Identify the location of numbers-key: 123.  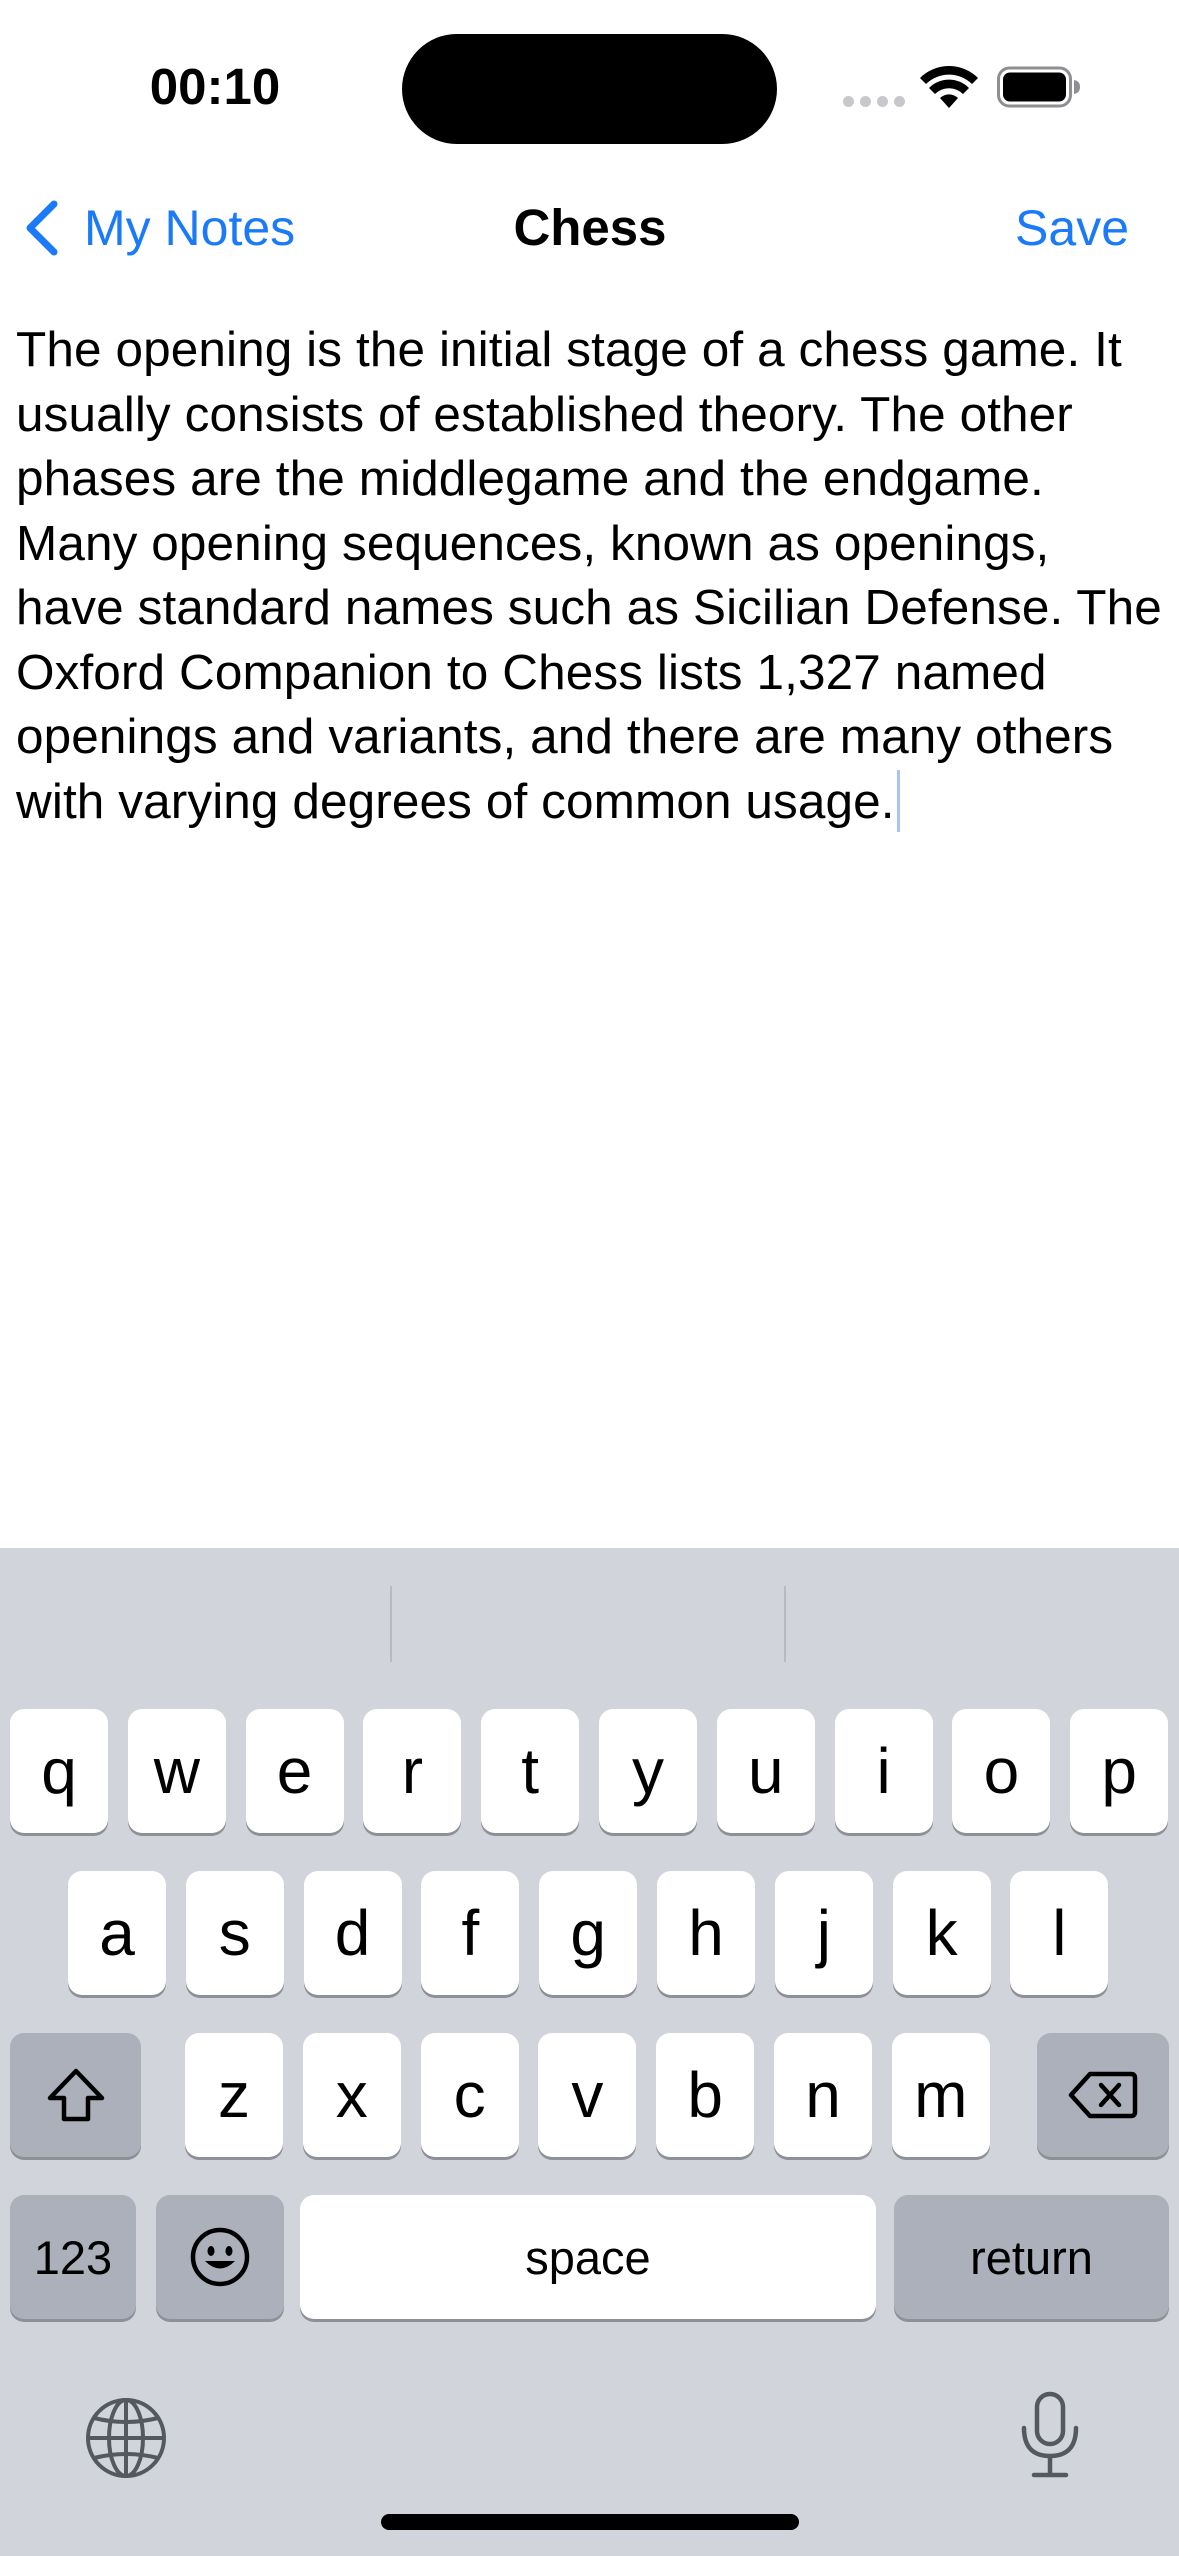
(73, 2257).